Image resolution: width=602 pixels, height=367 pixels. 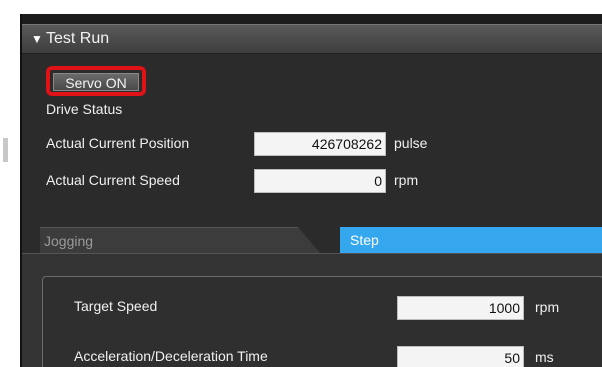 I want to click on tab-jogging: Jogging, so click(x=180, y=240).